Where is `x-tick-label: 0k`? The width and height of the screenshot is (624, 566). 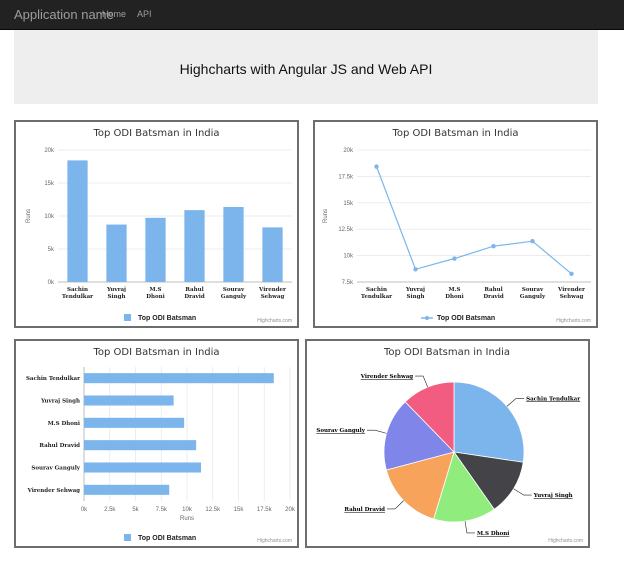
x-tick-label: 0k is located at coordinates (84, 510).